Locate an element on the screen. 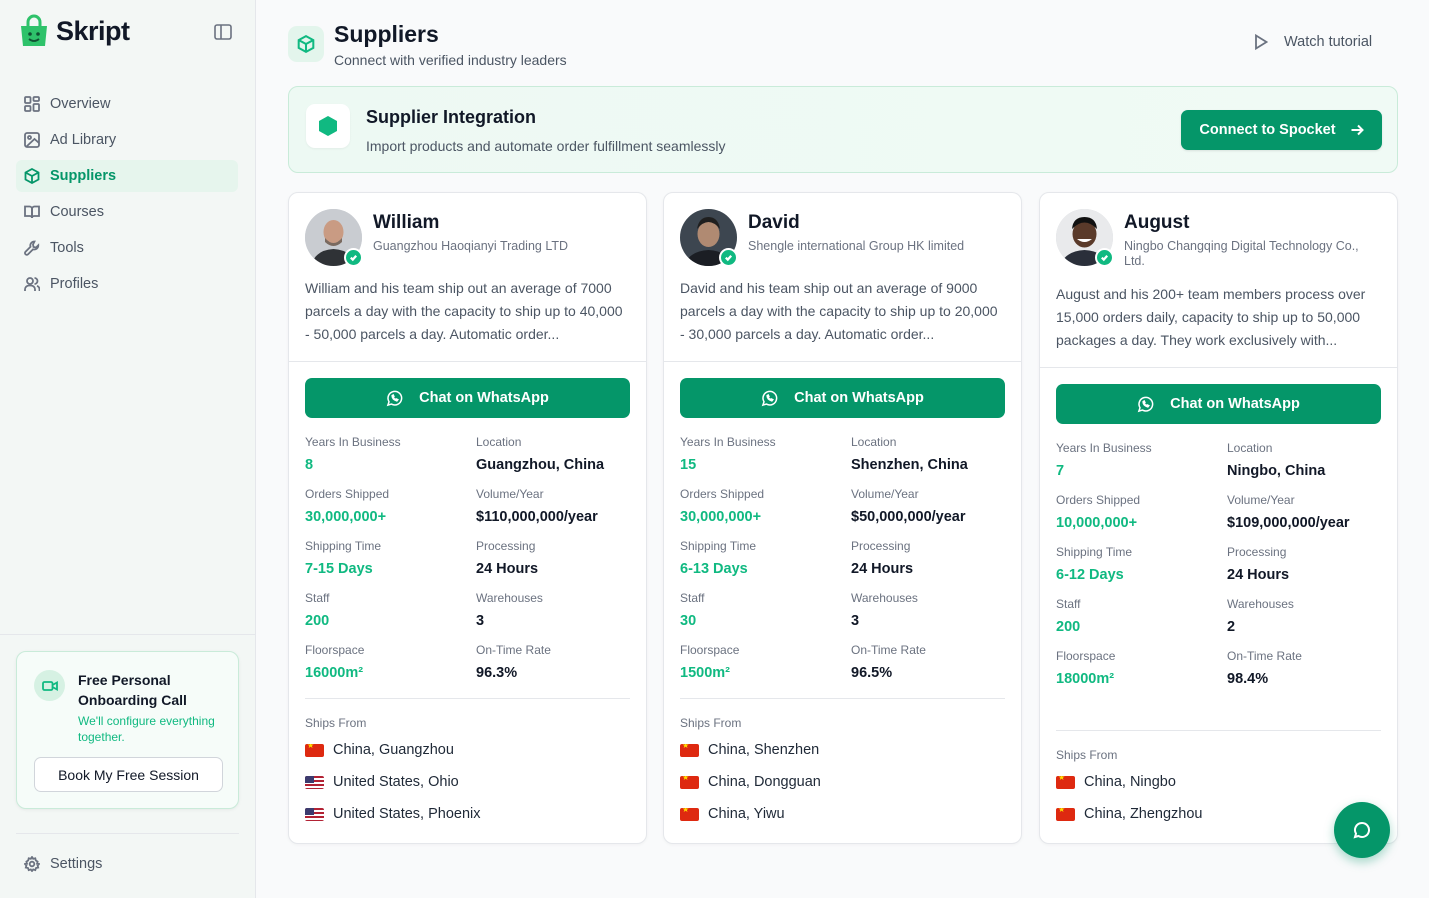 This screenshot has height=898, width=1429. stat-years: Years In Business 8 is located at coordinates (387, 454).